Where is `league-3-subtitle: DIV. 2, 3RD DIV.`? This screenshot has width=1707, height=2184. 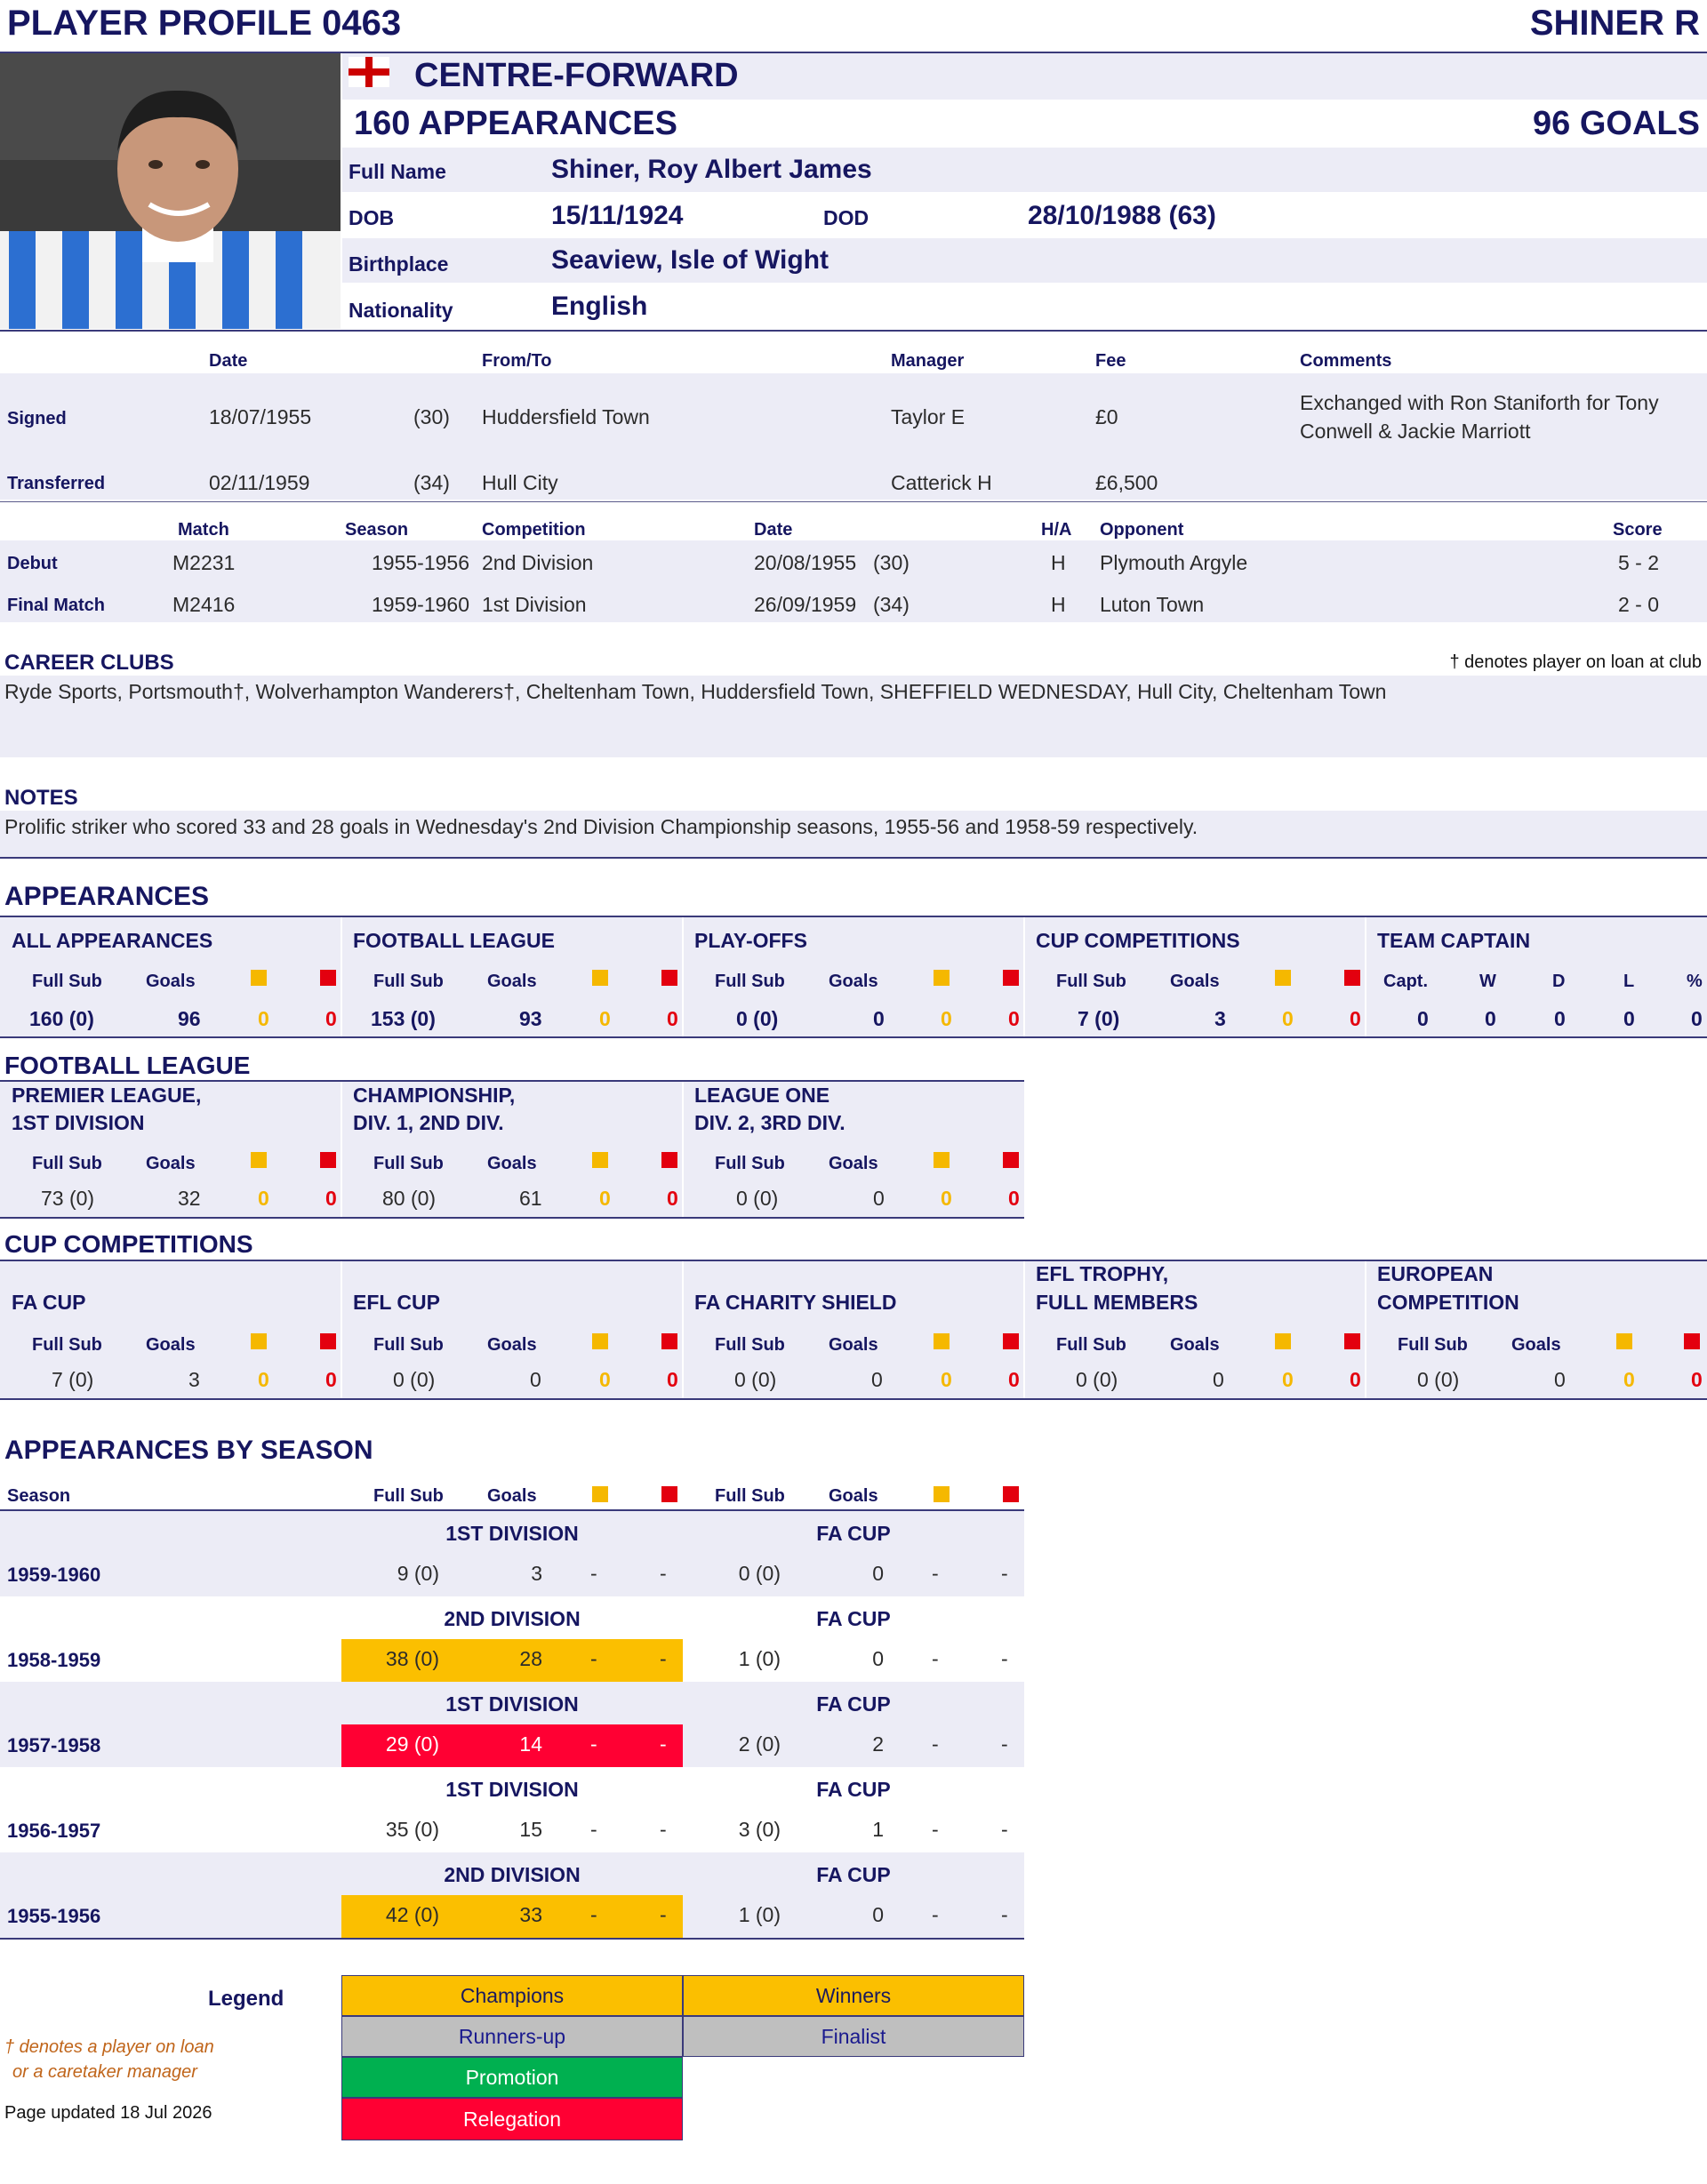 league-3-subtitle: DIV. 2, 3RD DIV. is located at coordinates (769, 1122).